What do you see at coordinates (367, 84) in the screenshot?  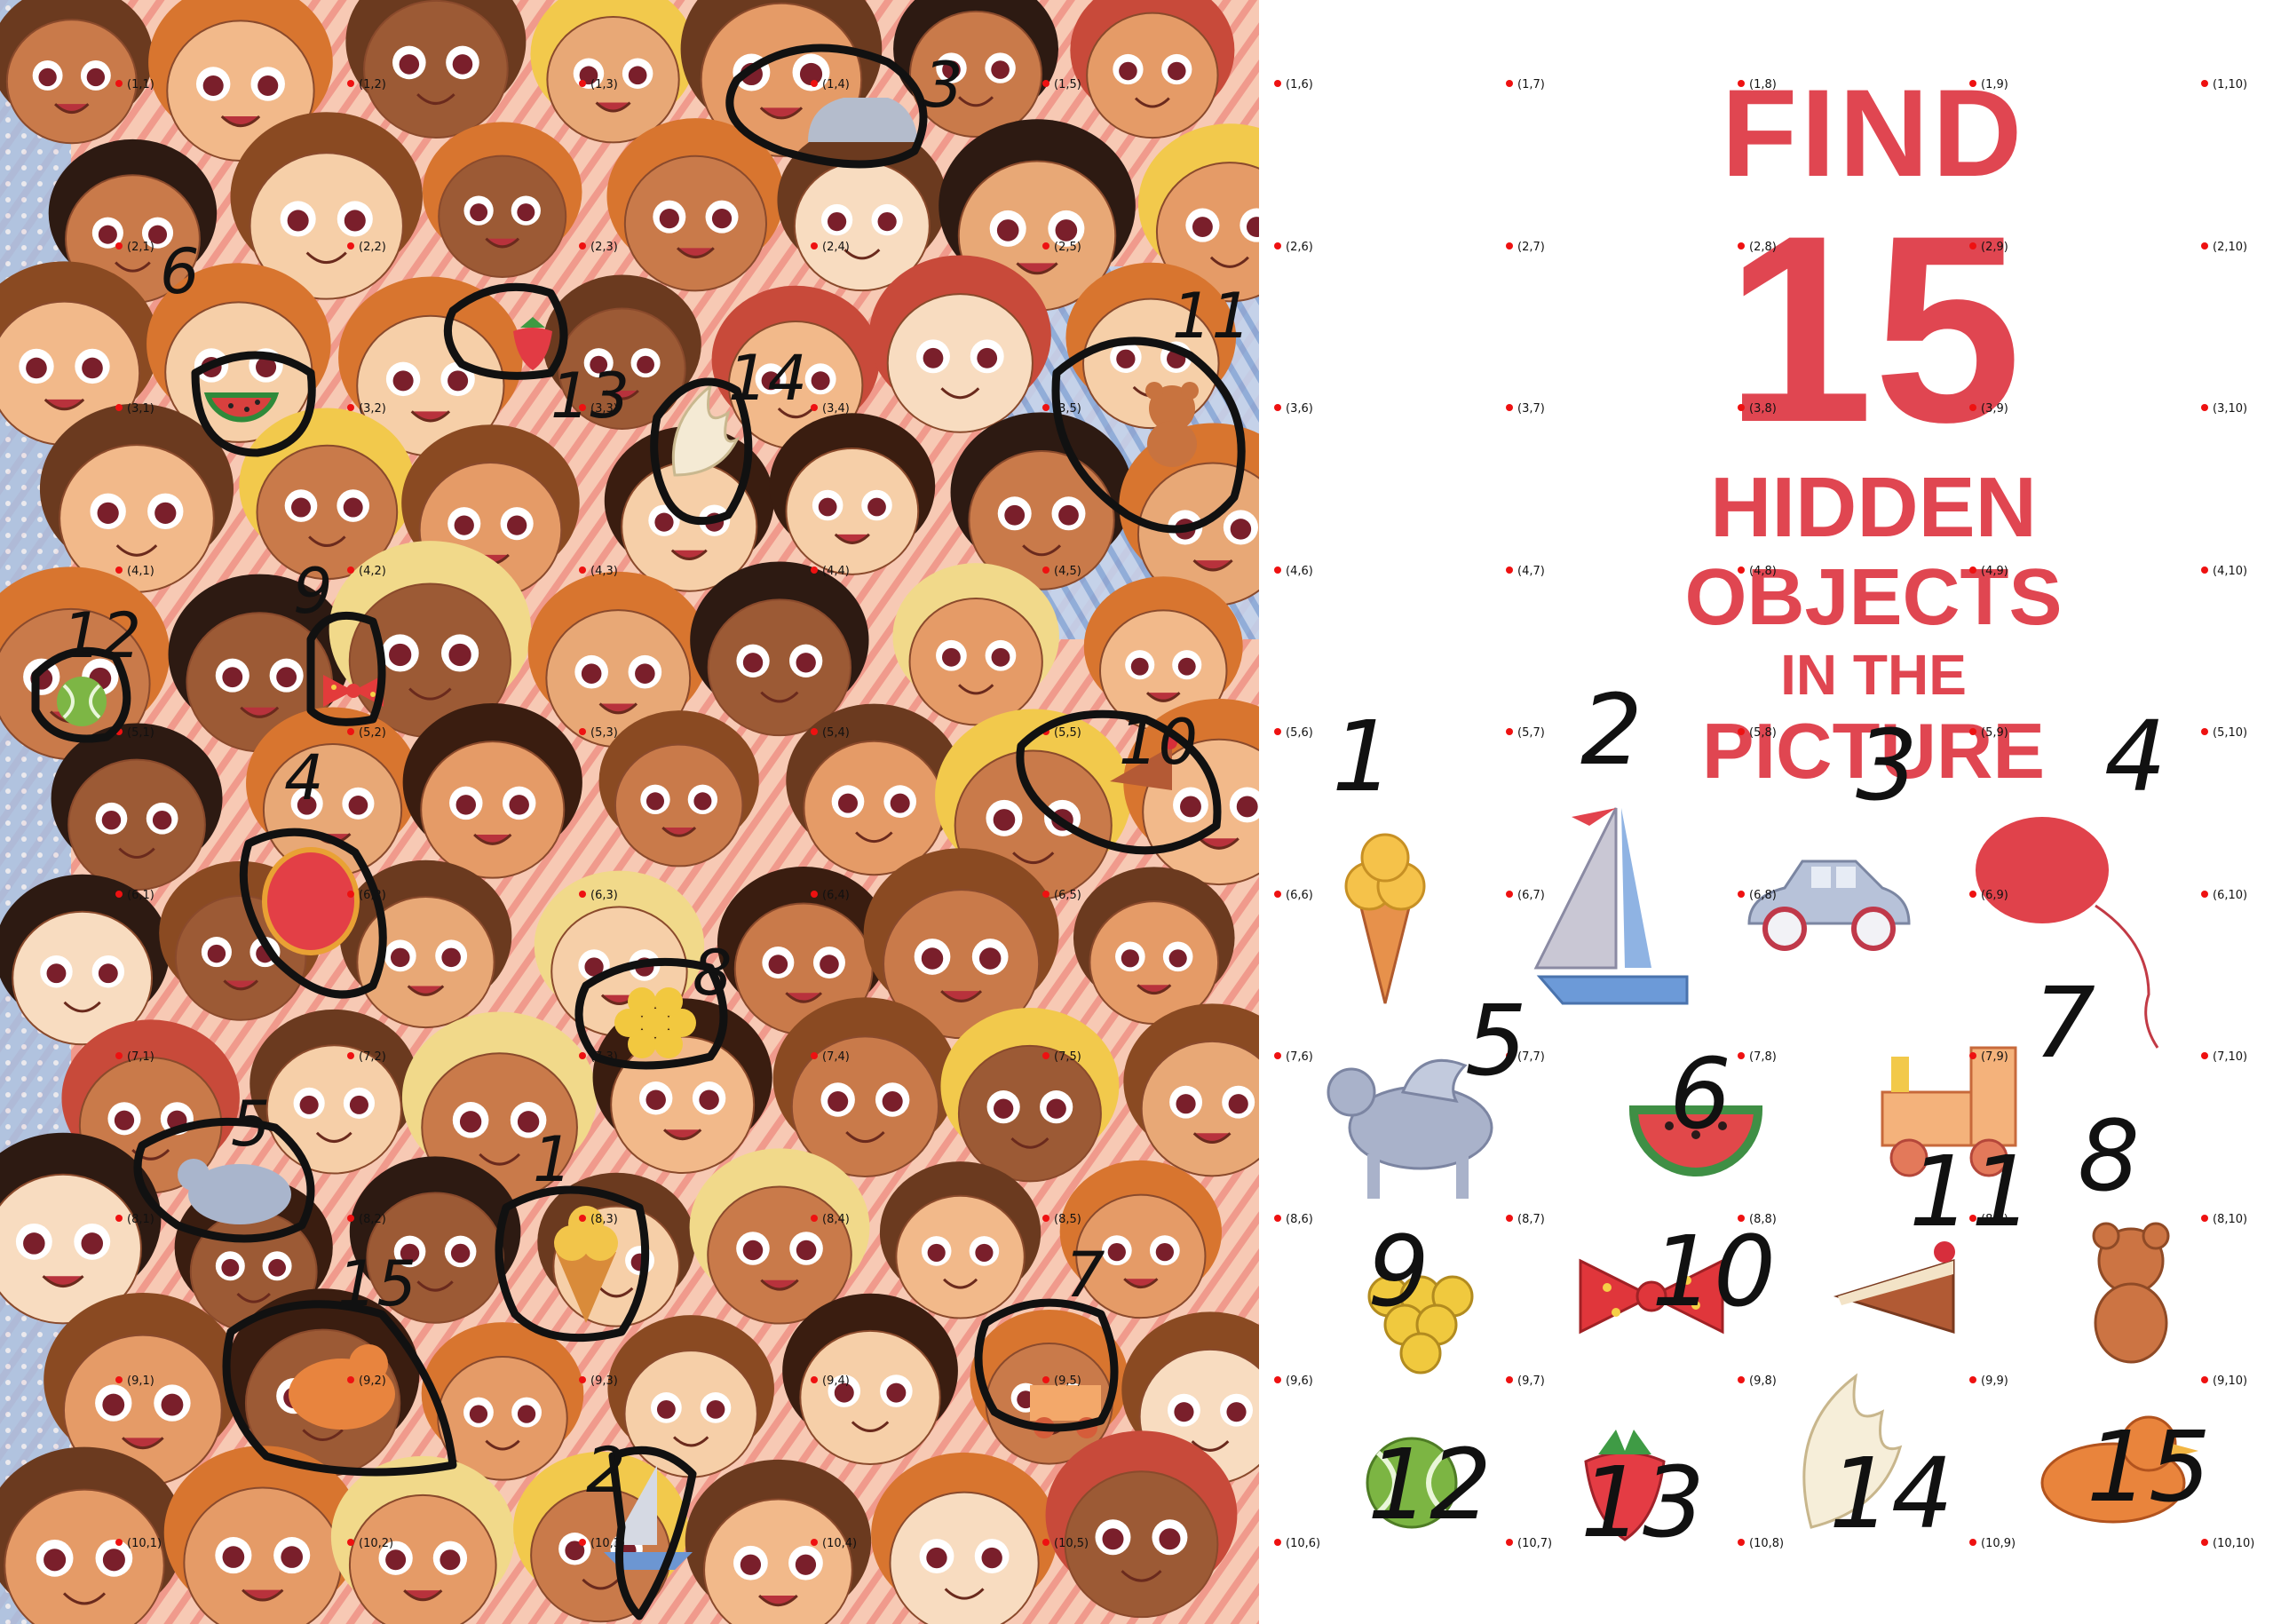 I see `grid-coordinate: (1,2)` at bounding box center [367, 84].